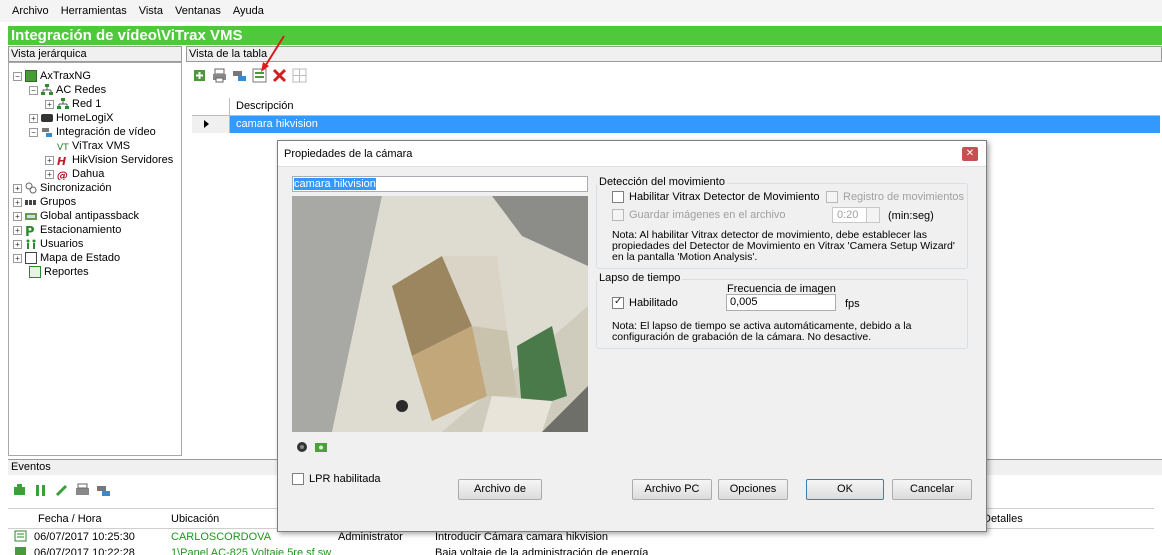  Describe the element at coordinates (66, 258) in the screenshot. I see `tree-item-mapa-de-estado: + Mapa de Estado` at that location.